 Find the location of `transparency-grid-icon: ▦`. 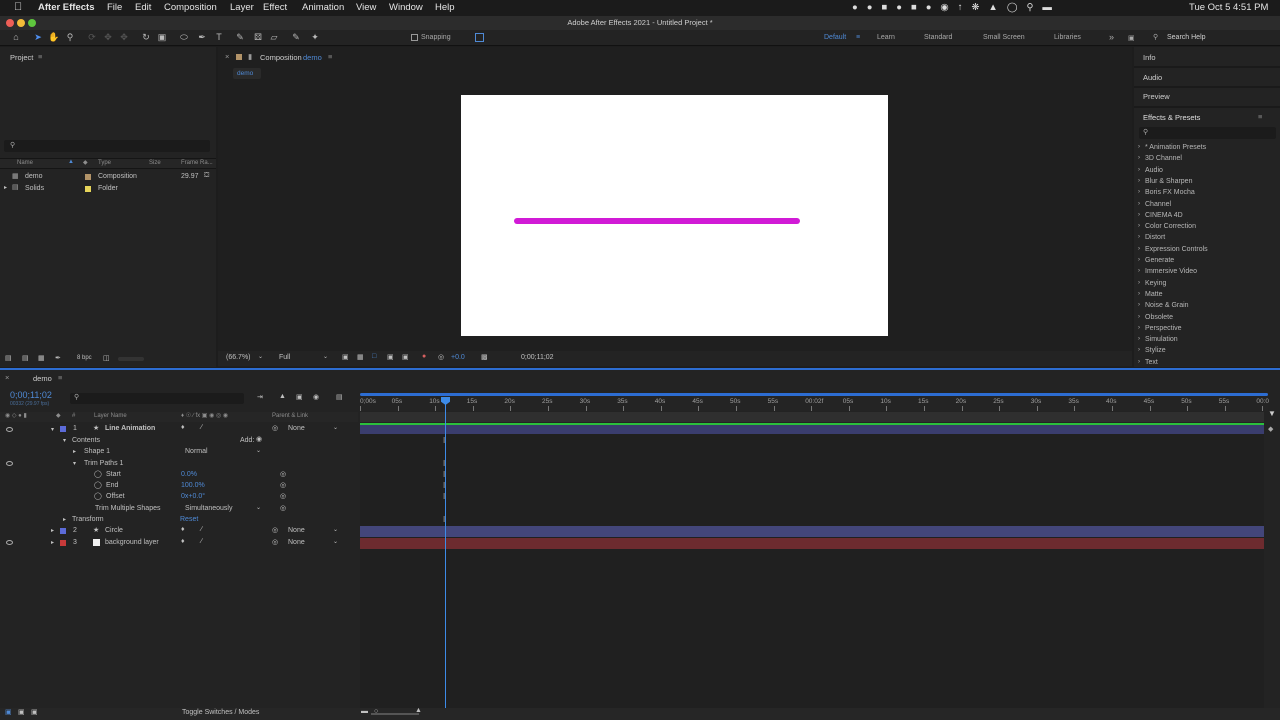

transparency-grid-icon: ▦ is located at coordinates (360, 357).